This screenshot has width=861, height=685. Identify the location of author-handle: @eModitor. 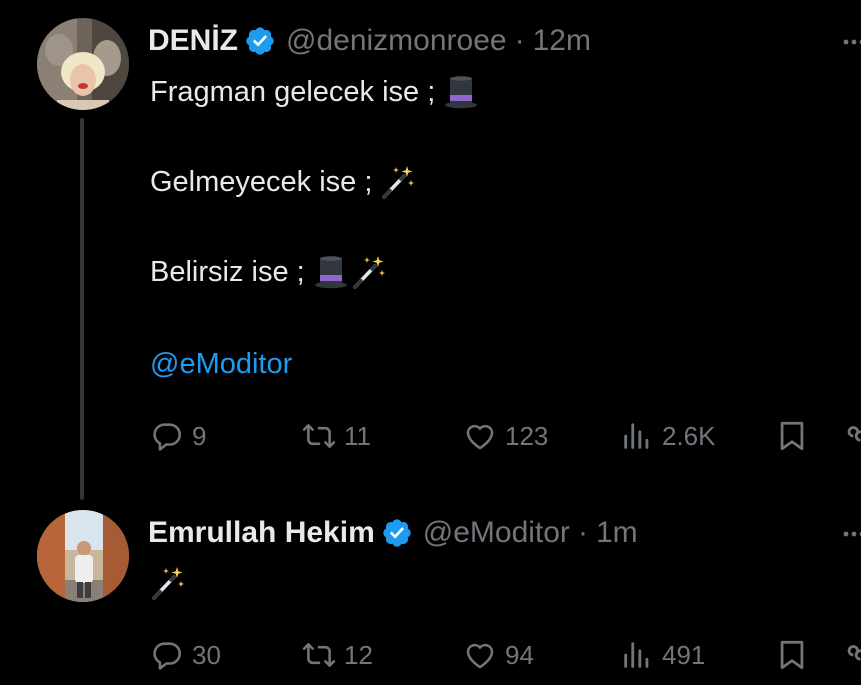
(496, 533).